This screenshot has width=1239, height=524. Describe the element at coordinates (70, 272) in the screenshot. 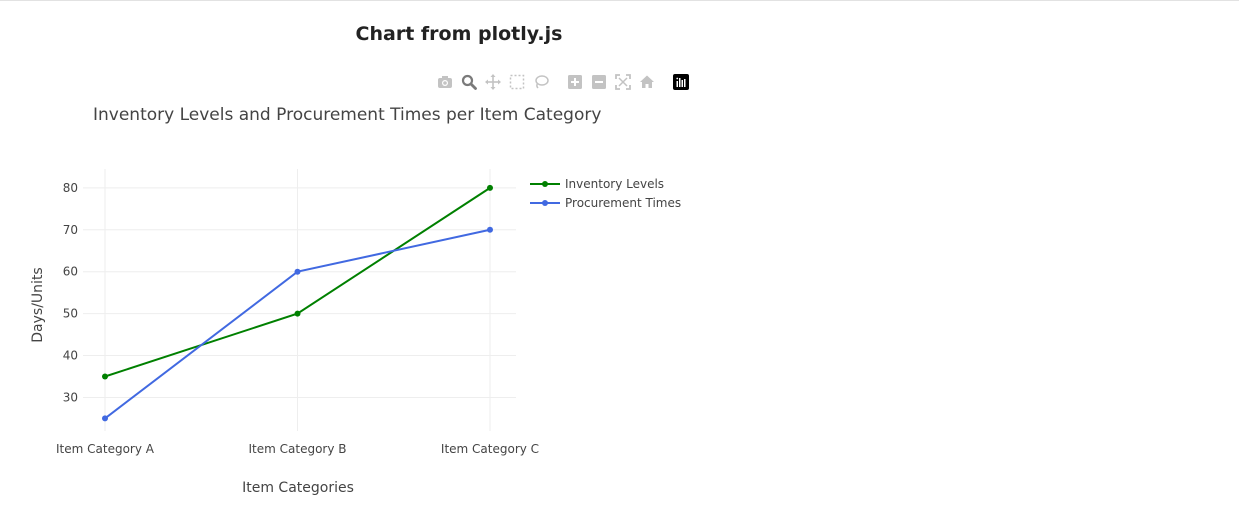

I see `y-tick-label: 60` at that location.